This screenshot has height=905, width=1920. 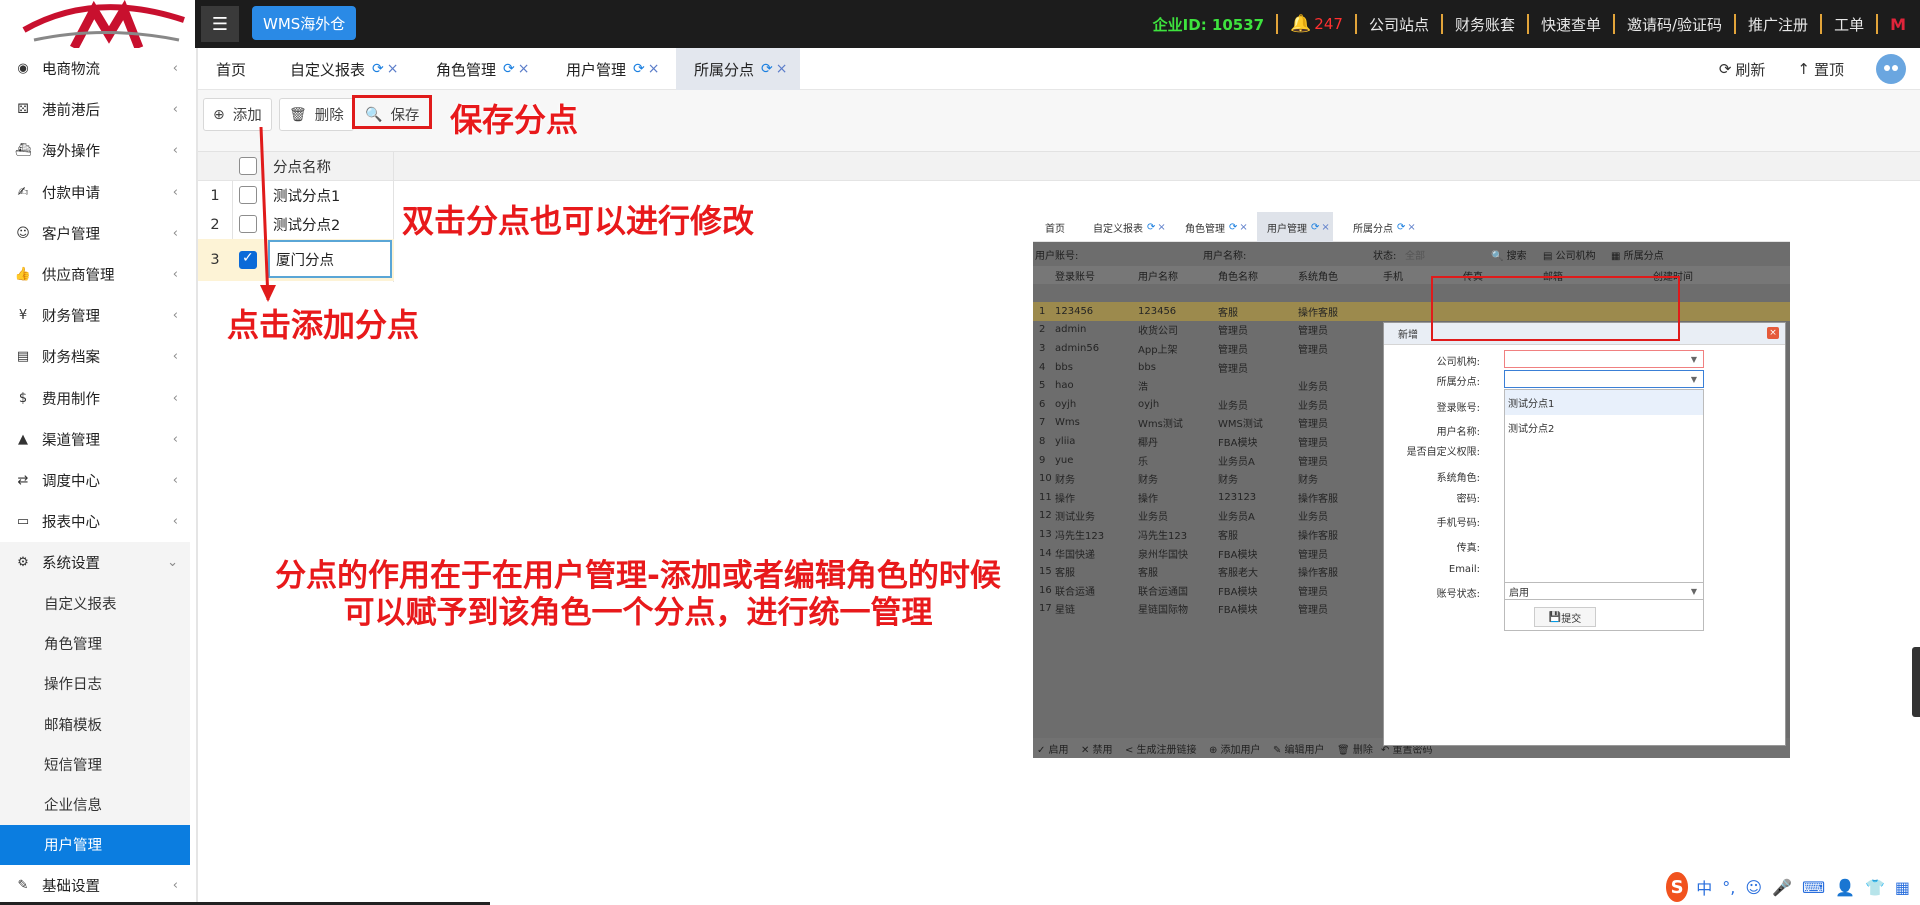 I want to click on refresh-button: ⟳ 刷新, so click(x=1742, y=69).